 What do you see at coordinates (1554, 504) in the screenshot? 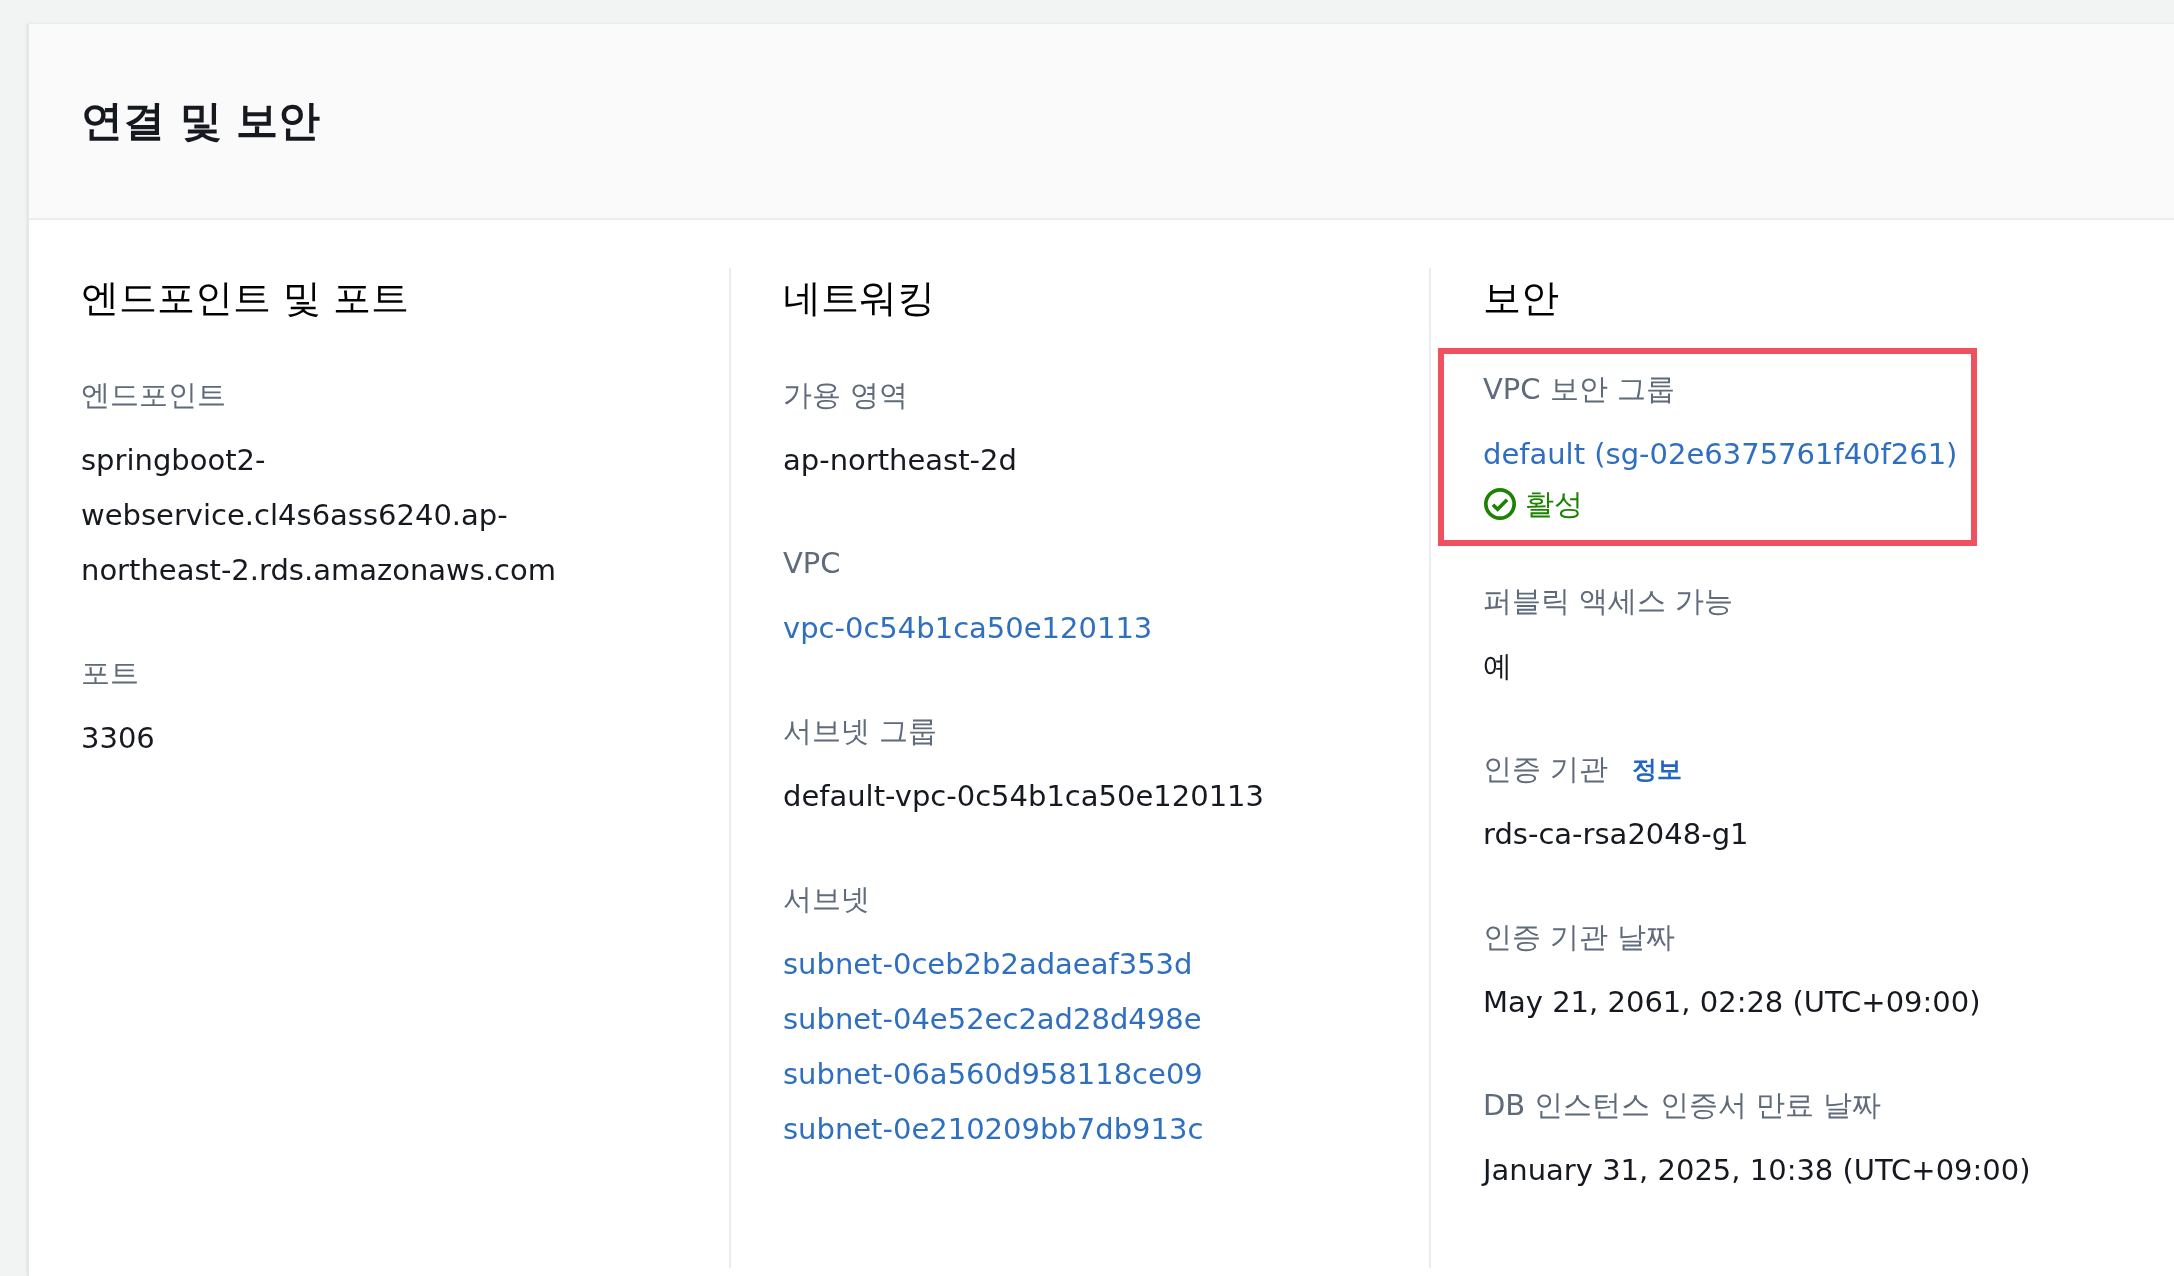
I see `status-text: 활성` at bounding box center [1554, 504].